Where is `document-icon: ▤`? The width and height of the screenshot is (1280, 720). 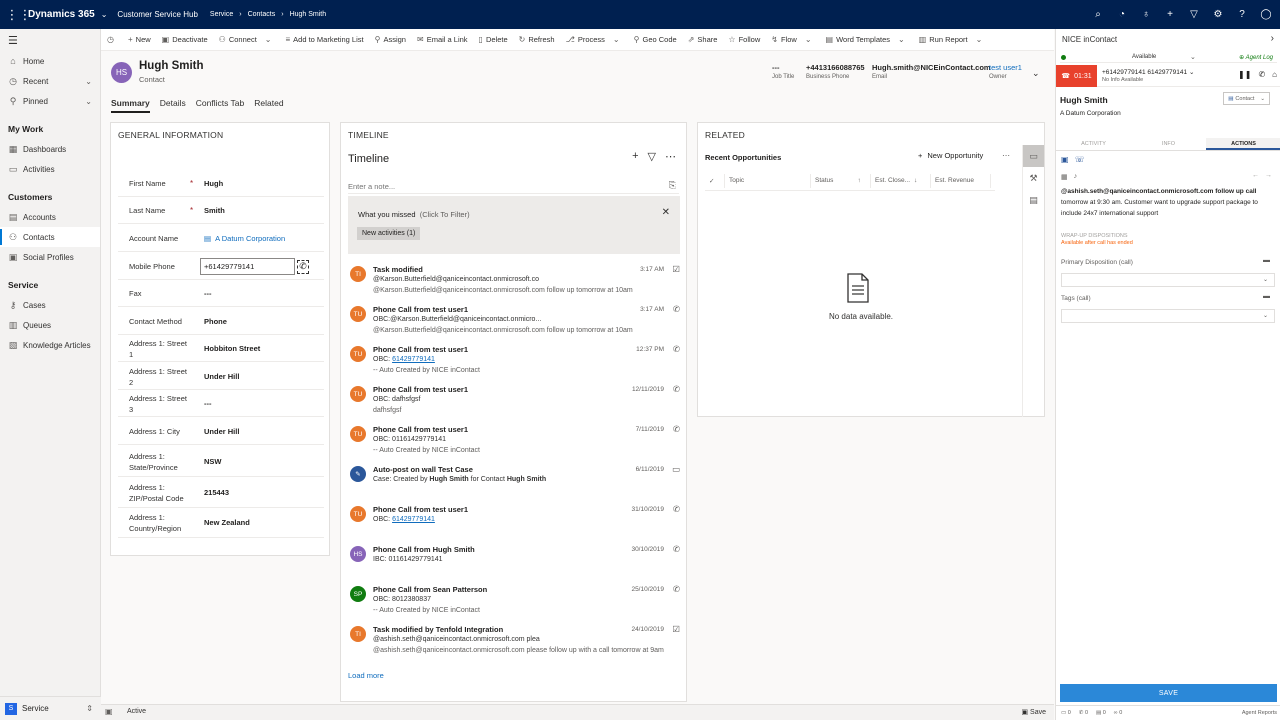
document-icon: ▤ is located at coordinates (1033, 200).